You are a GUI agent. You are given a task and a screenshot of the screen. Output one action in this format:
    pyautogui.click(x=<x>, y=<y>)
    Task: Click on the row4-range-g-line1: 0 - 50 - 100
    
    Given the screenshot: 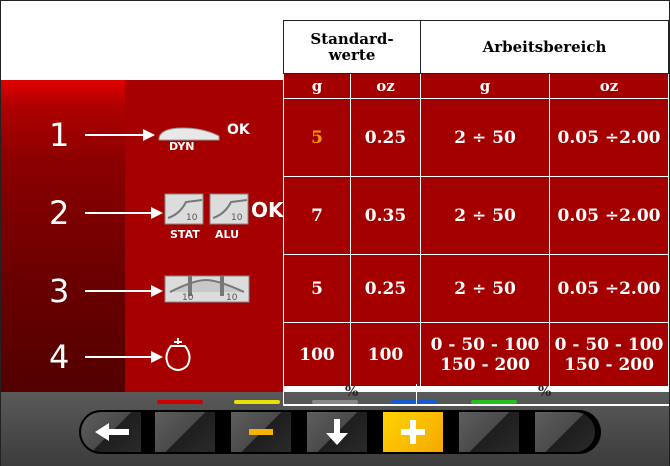 What is the action you would take?
    pyautogui.click(x=485, y=344)
    